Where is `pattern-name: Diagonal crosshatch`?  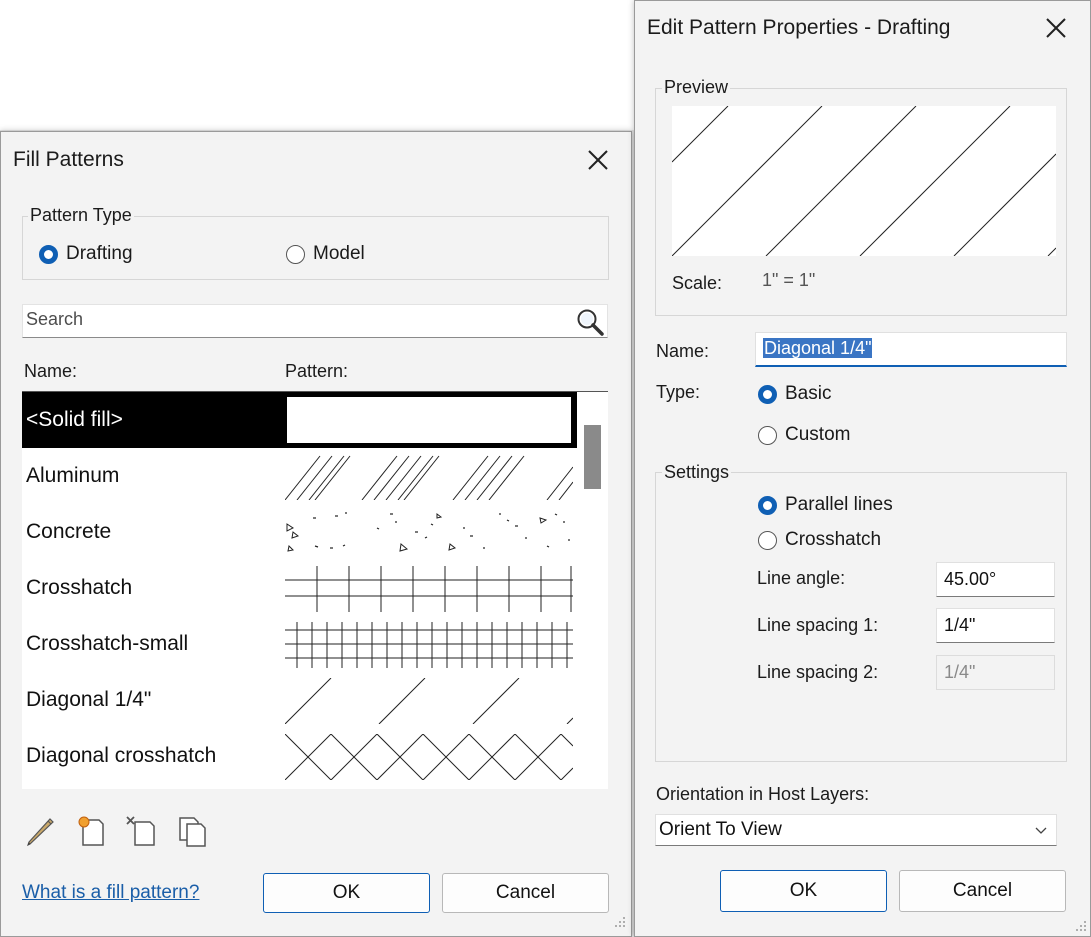 pattern-name: Diagonal crosshatch is located at coordinates (121, 755).